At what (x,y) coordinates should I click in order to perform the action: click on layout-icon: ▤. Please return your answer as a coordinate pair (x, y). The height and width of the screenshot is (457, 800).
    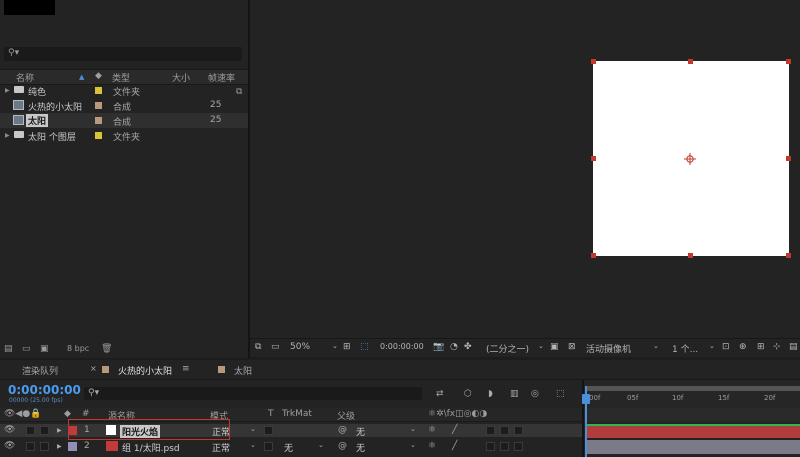
    Looking at the image, I should click on (793, 347).